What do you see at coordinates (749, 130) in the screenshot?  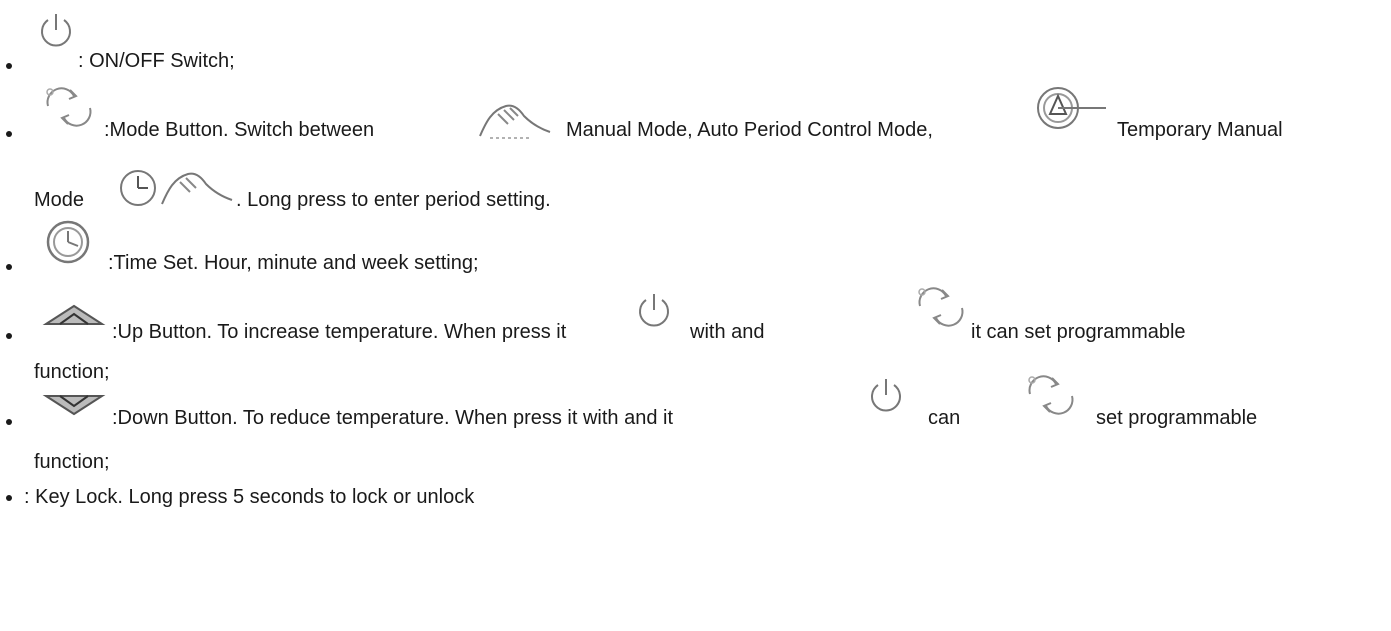 I see `item-text: Manual Mode, Auto Period Control Mode,` at bounding box center [749, 130].